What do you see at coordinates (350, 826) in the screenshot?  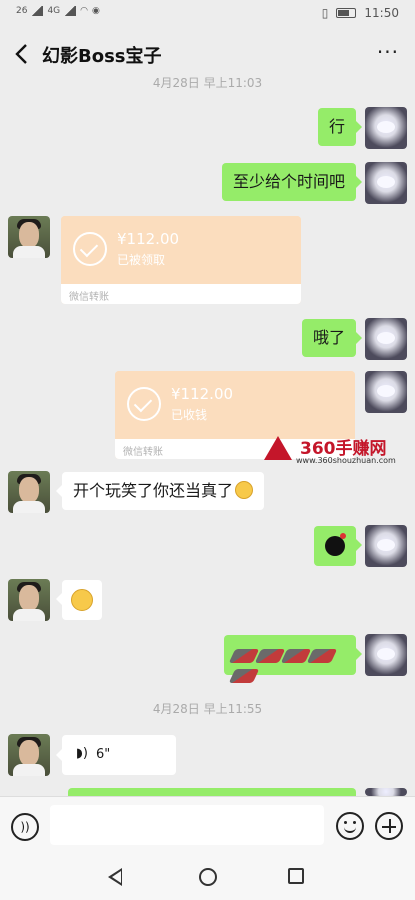 I see `emoji-icon` at bounding box center [350, 826].